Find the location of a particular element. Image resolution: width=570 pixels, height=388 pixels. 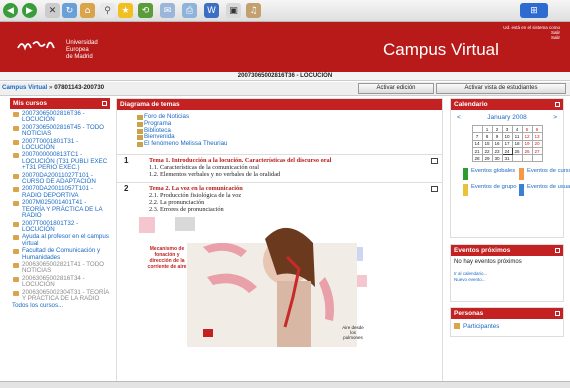

resource-link: Biblioteca is located at coordinates (289, 131).